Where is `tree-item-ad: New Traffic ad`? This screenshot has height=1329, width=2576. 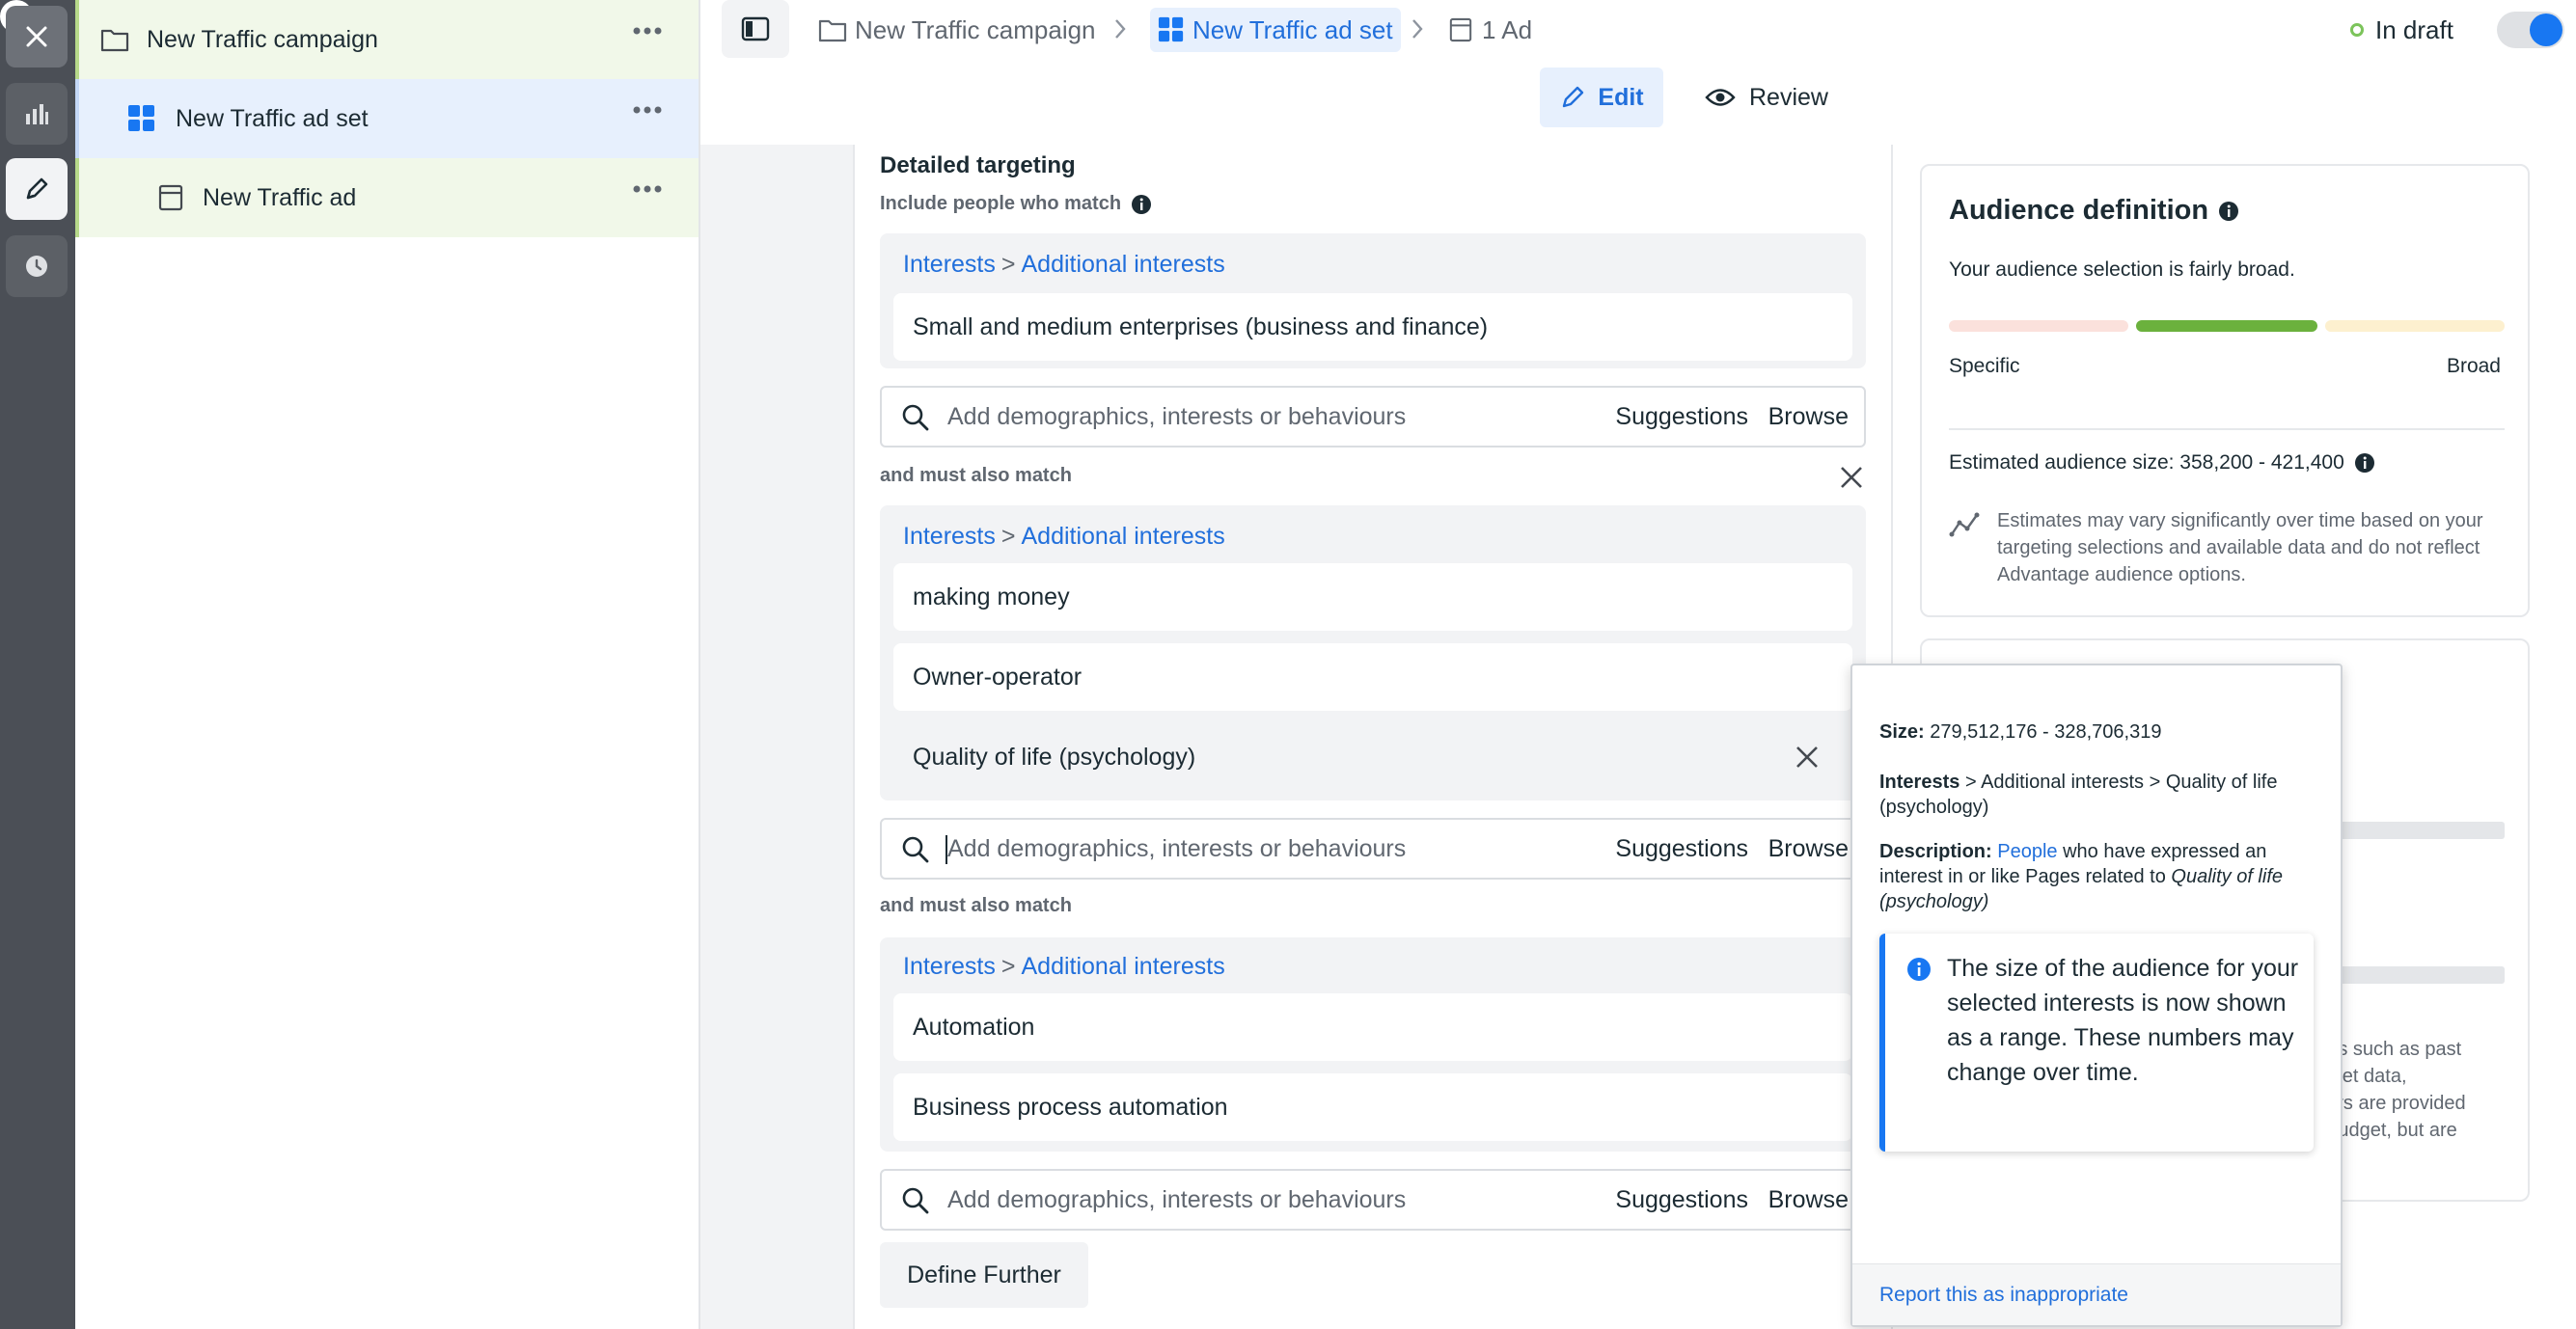 tree-item-ad: New Traffic ad is located at coordinates (387, 197).